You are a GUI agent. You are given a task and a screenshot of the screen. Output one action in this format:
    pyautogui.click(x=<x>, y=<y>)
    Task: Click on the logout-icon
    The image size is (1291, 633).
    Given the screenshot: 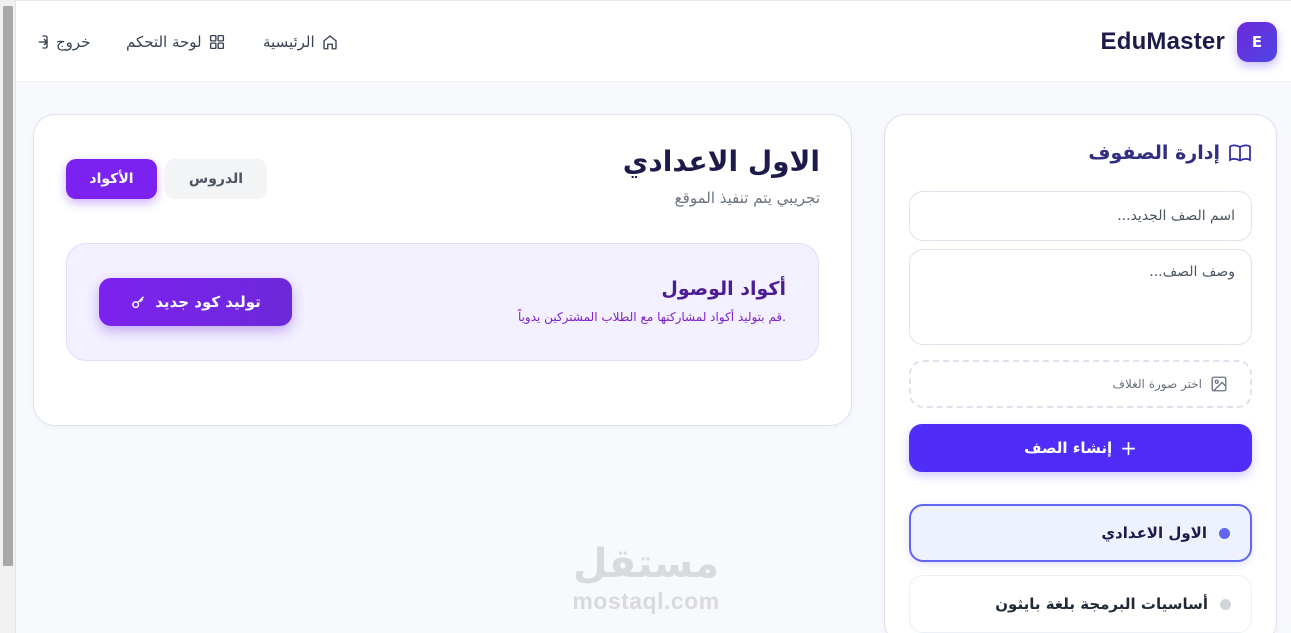 What is the action you would take?
    pyautogui.click(x=43, y=42)
    